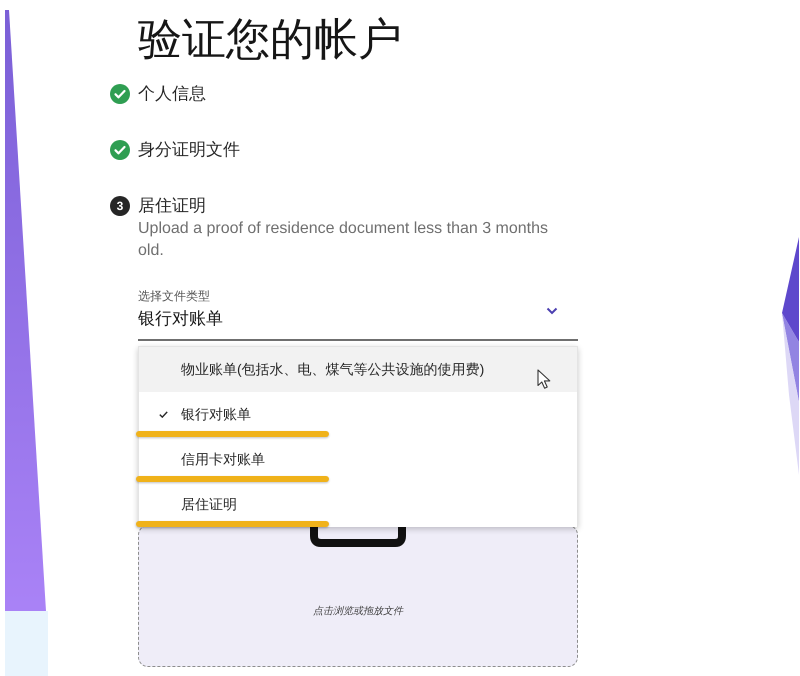 This screenshot has height=676, width=800. What do you see at coordinates (174, 296) in the screenshot?
I see `field-label: 选择文件类型` at bounding box center [174, 296].